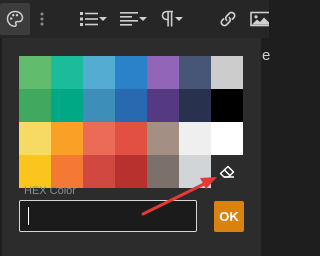 The image size is (320, 256). I want to click on paragraph-format-button, so click(172, 19).